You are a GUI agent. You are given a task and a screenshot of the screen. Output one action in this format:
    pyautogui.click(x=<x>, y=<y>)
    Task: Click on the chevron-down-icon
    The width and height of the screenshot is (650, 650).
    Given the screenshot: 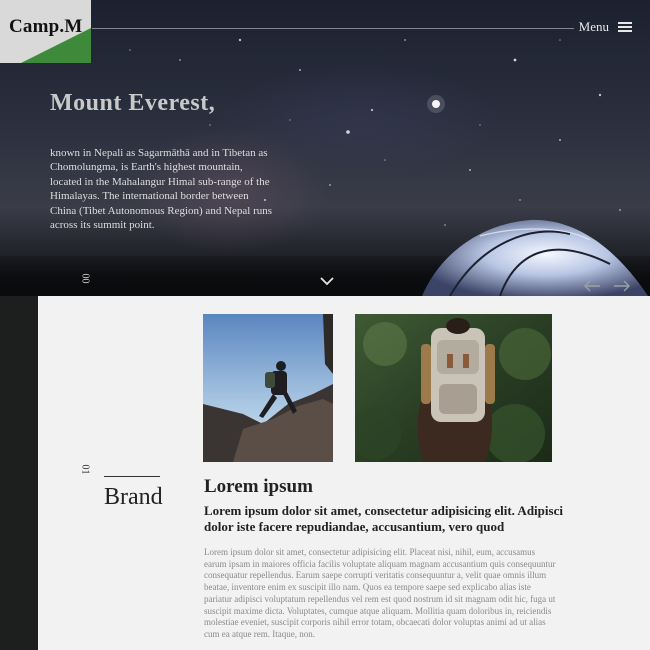 What is the action you would take?
    pyautogui.click(x=327, y=281)
    